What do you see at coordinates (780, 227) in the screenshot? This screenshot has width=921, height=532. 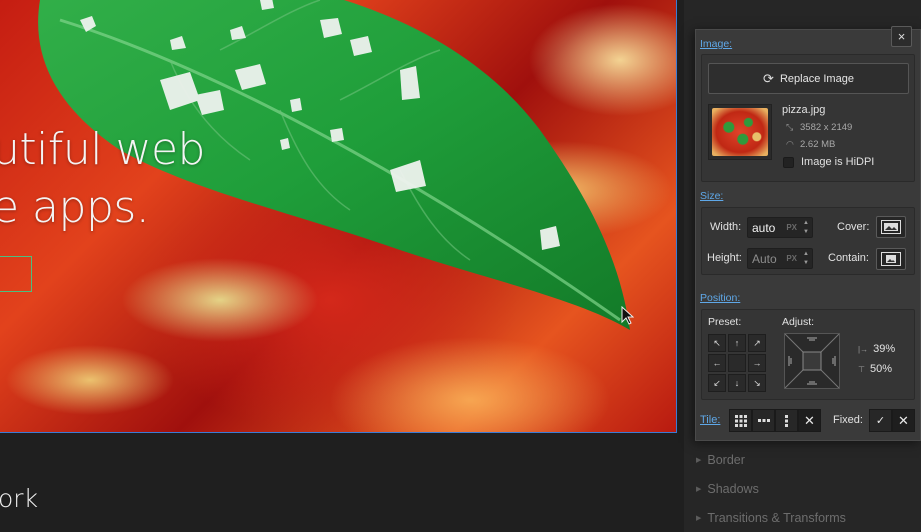 I see `width-input: auto PX ▲ ▼` at bounding box center [780, 227].